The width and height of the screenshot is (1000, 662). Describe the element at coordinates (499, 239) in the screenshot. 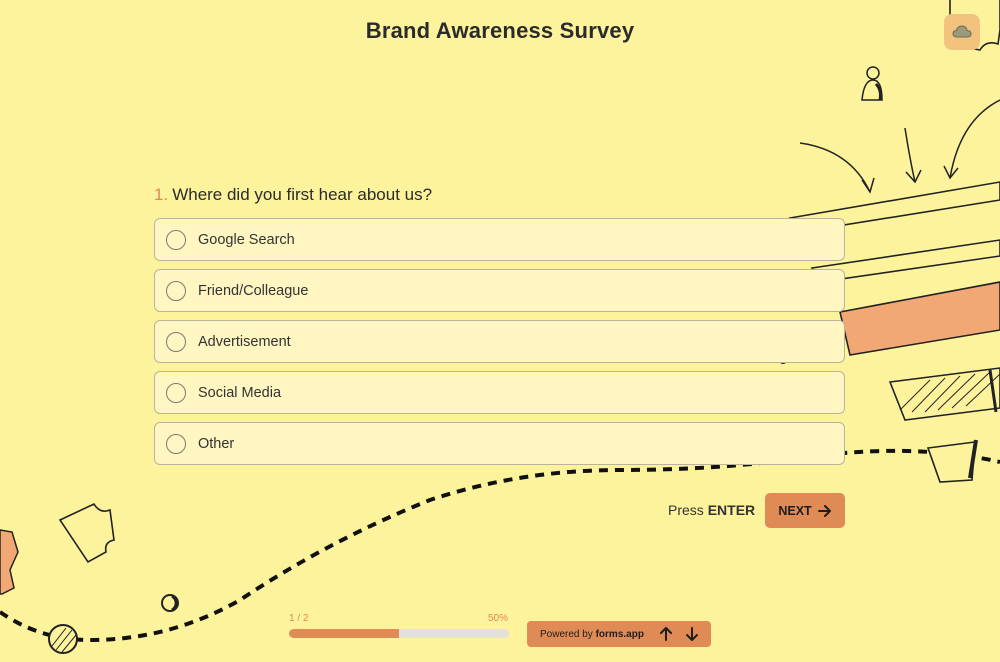

I see `option-google-search: Google Search` at that location.